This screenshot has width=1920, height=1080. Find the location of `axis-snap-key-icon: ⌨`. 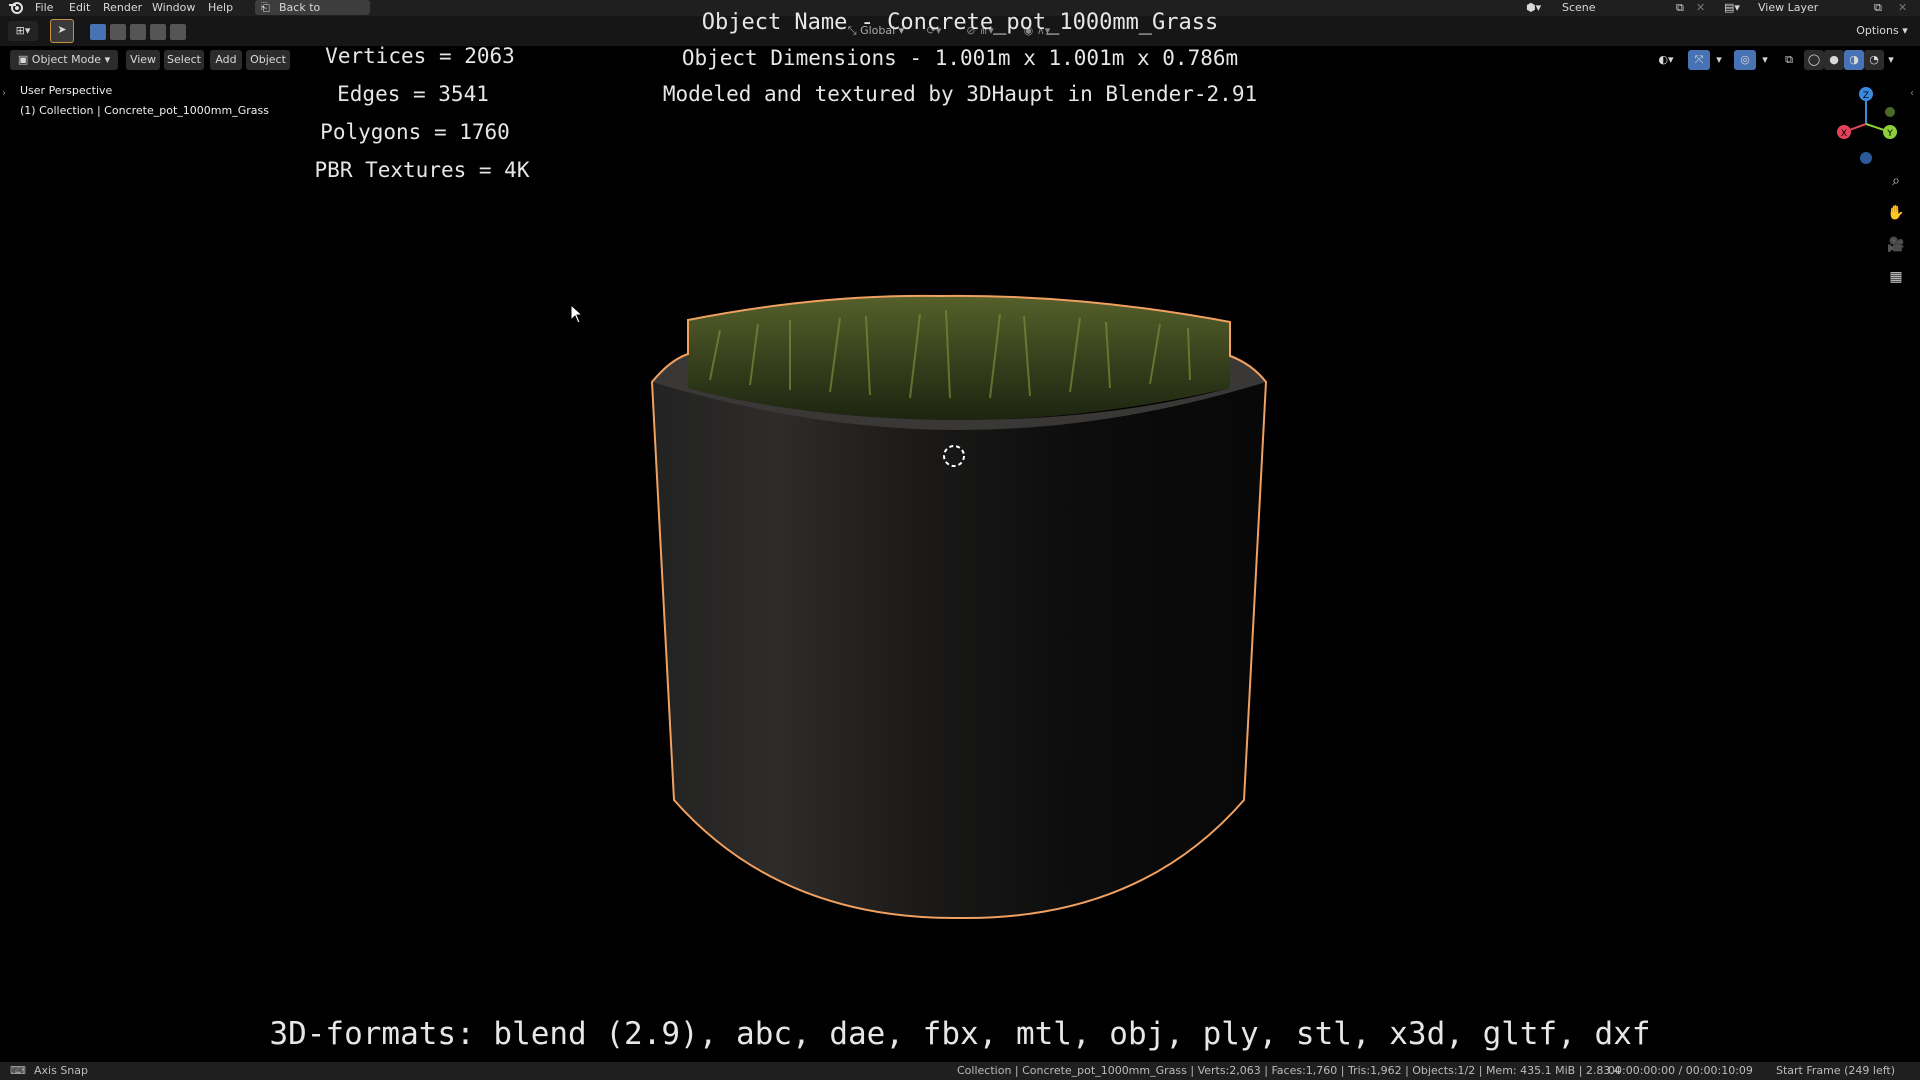

axis-snap-key-icon: ⌨ is located at coordinates (18, 1070).